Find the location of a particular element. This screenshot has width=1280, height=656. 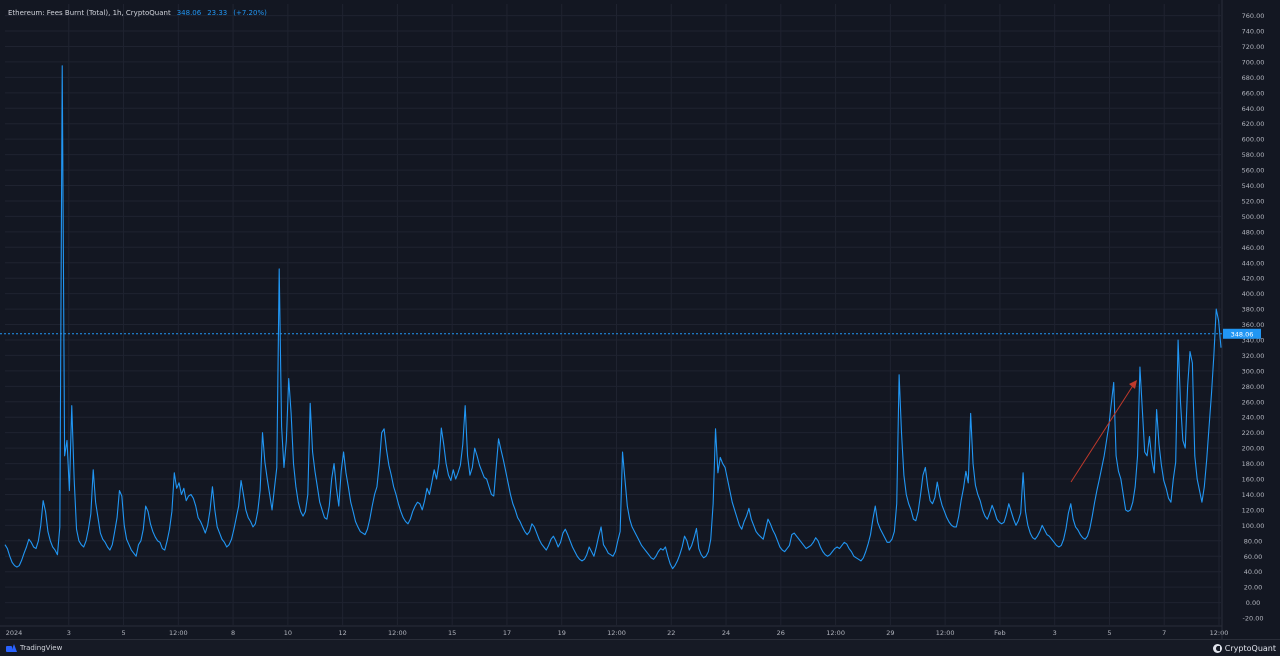

tradingview-logo: TradingView is located at coordinates (34, 648).